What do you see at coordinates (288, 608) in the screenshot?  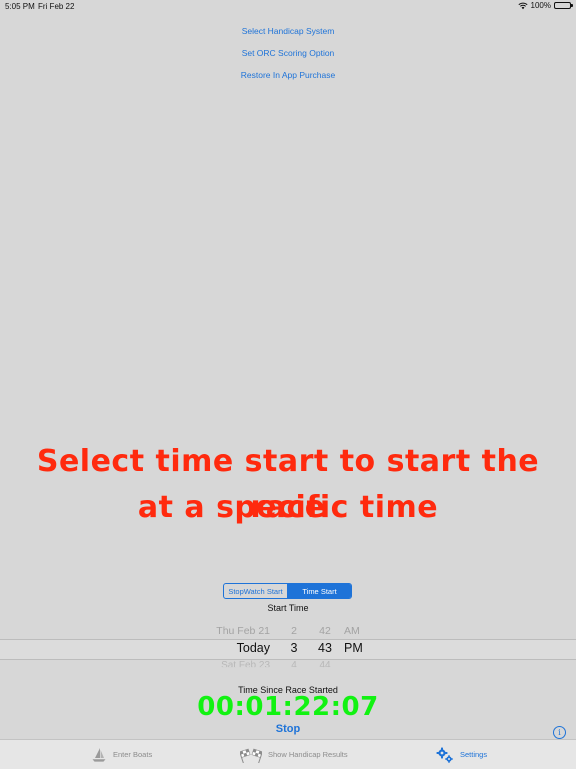 I see `start-time-label: Start Time` at bounding box center [288, 608].